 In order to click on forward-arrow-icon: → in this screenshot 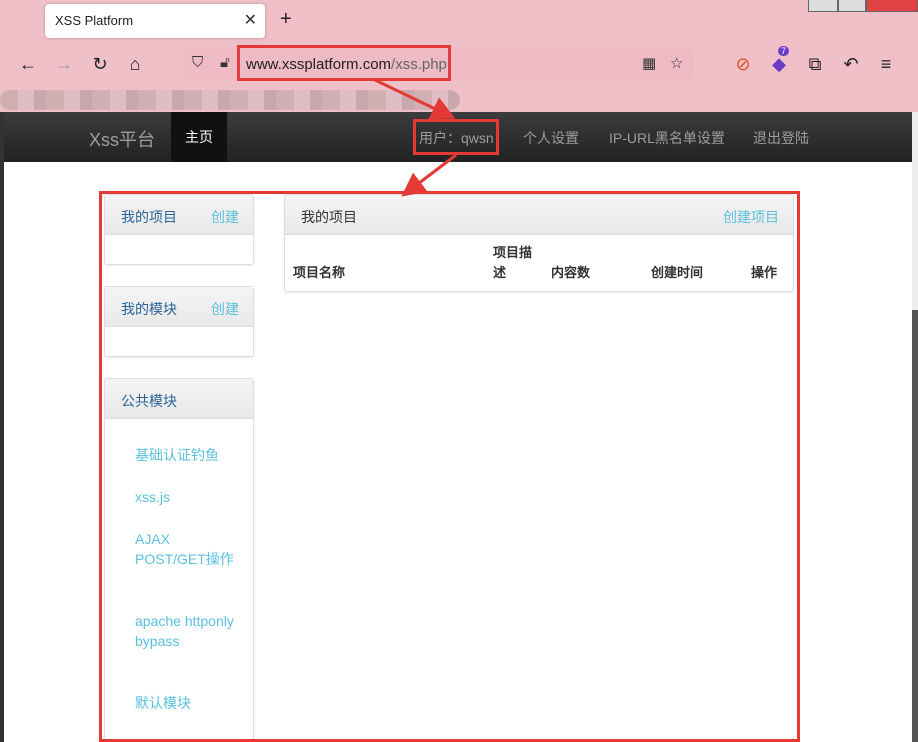, I will do `click(64, 64)`.